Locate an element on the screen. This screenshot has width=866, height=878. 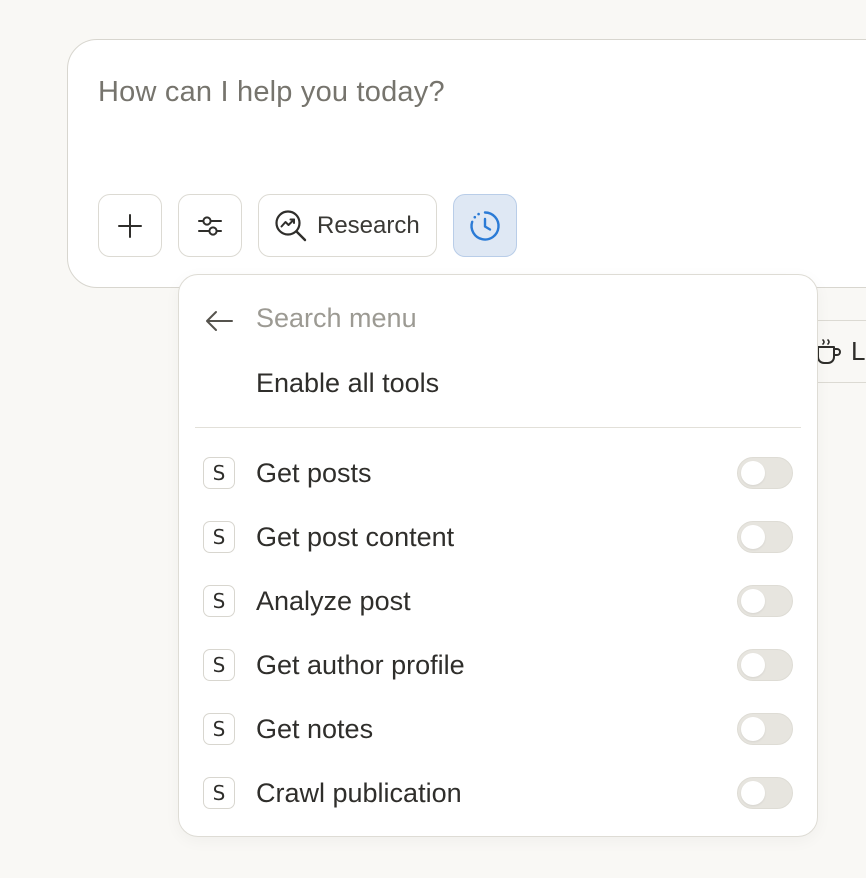
menu-search: Search menu is located at coordinates (310, 319).